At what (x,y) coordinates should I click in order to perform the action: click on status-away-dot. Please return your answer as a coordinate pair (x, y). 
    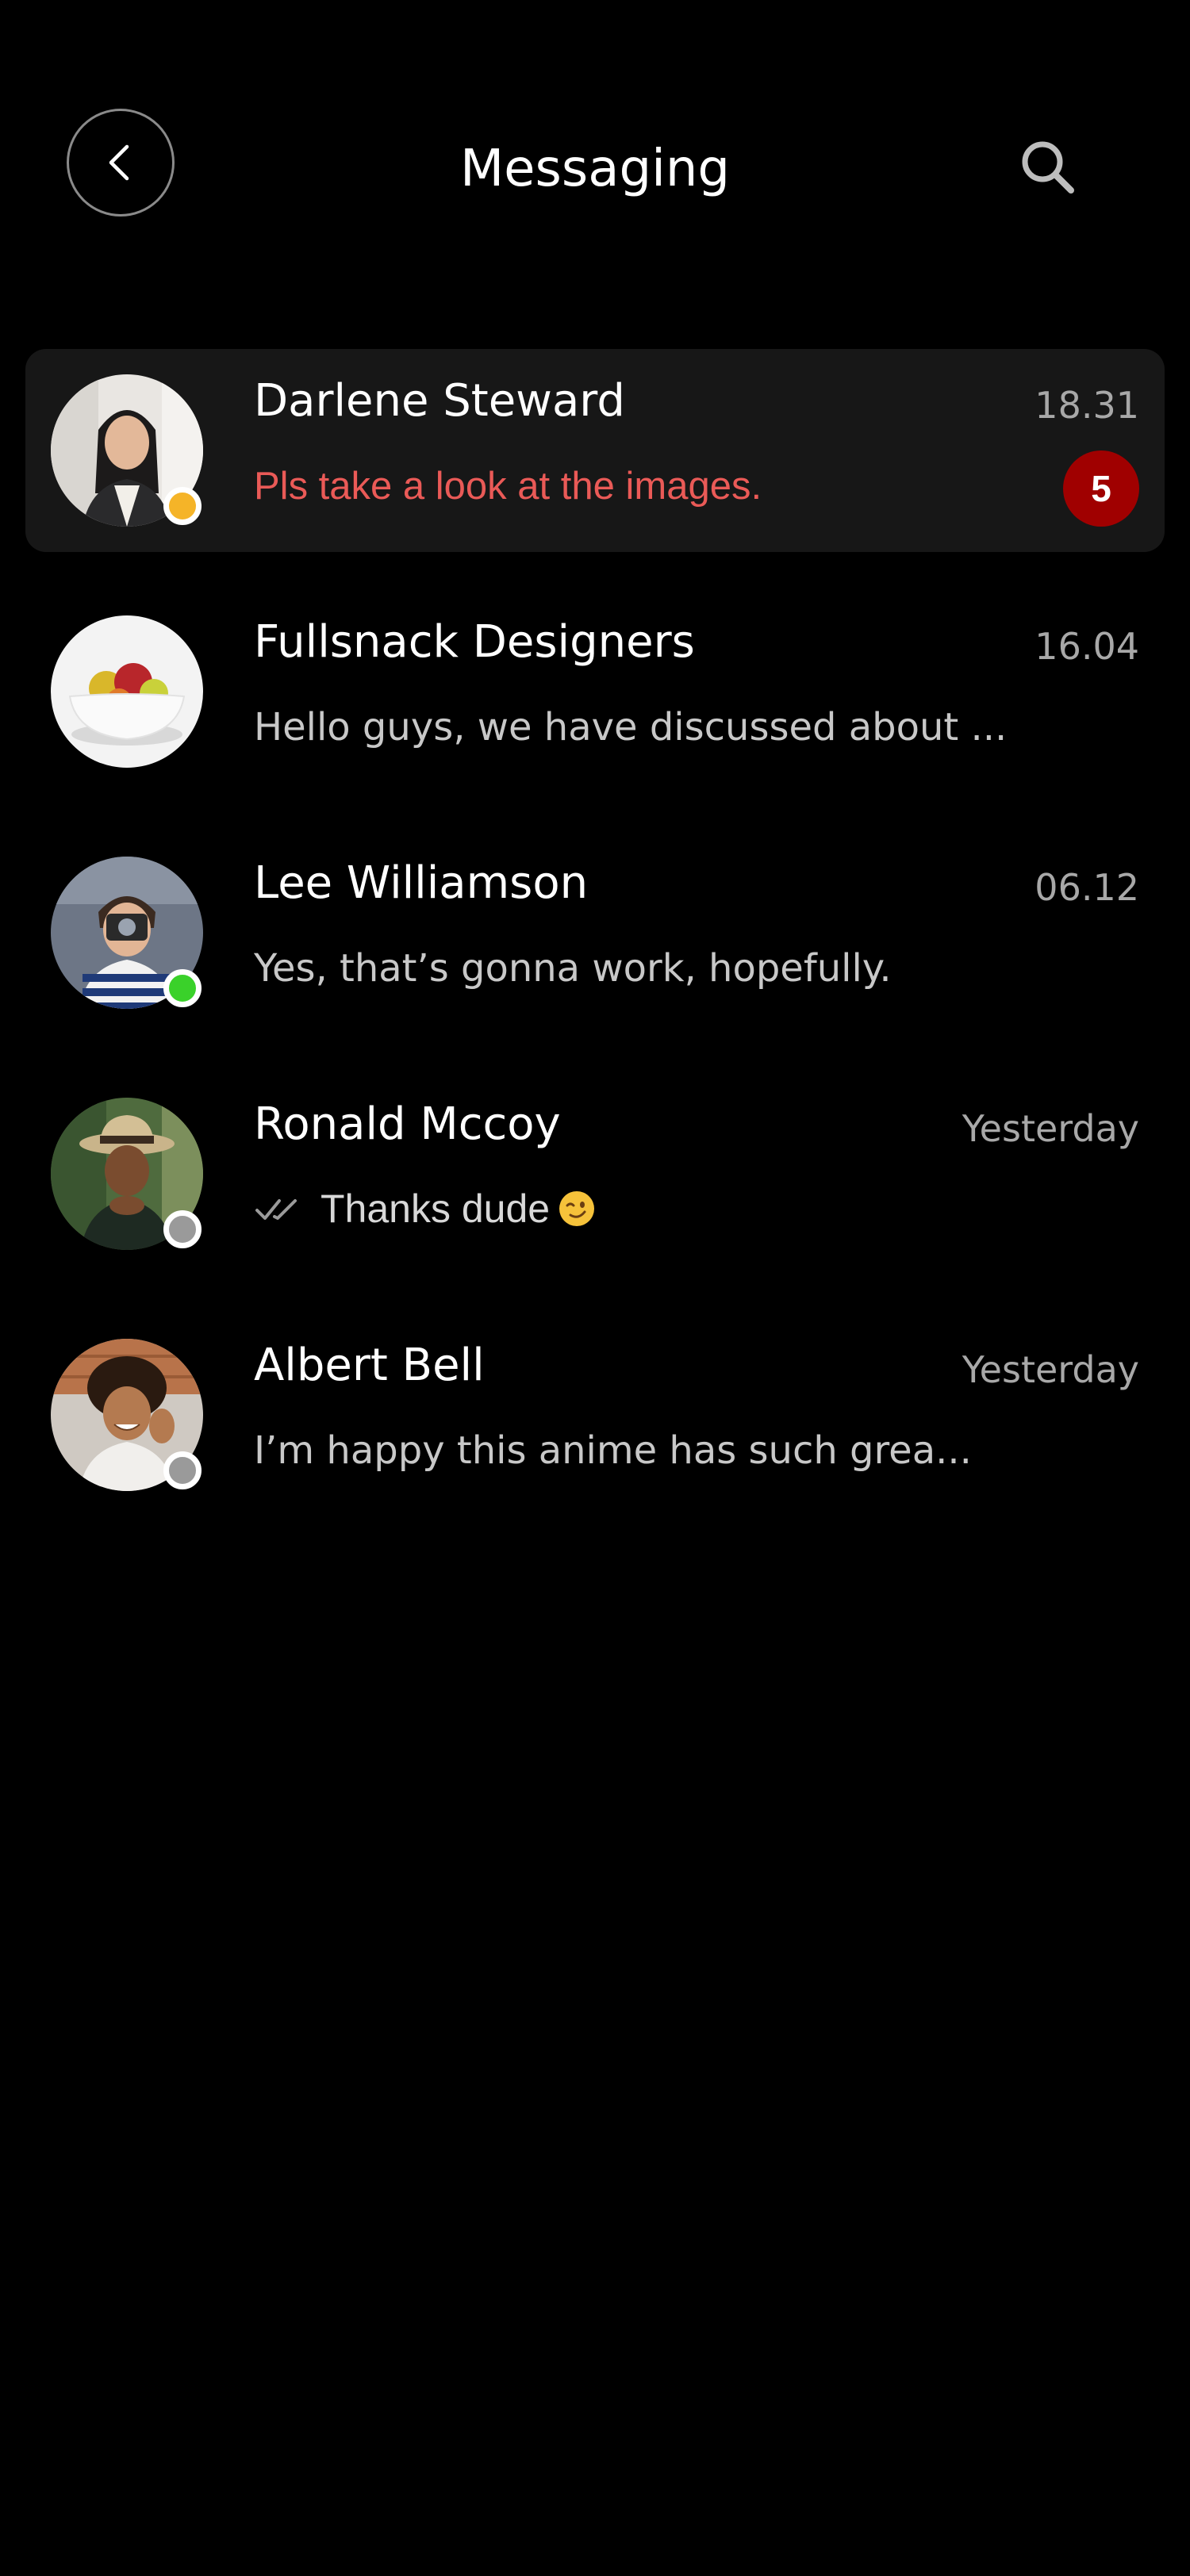
    Looking at the image, I should click on (182, 506).